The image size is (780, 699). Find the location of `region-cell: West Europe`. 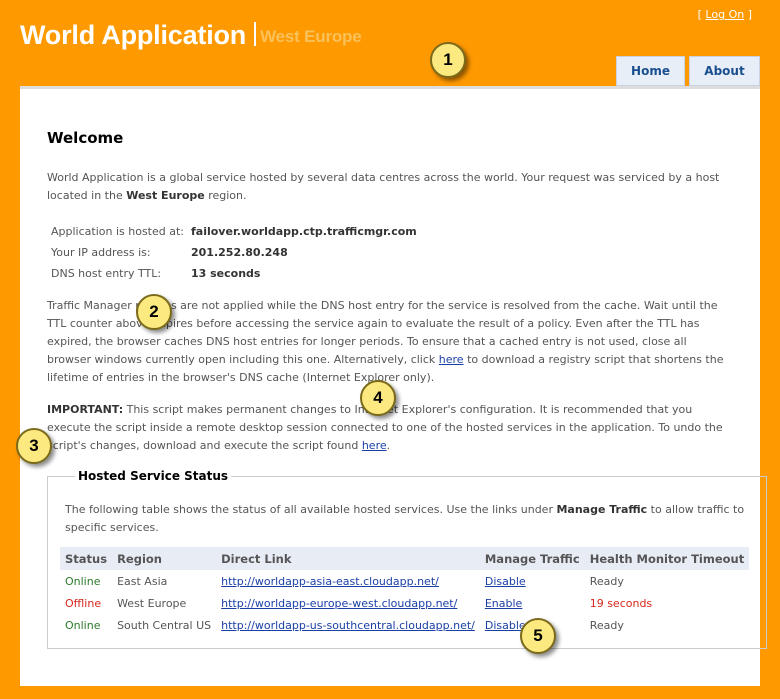

region-cell: West Europe is located at coordinates (152, 603).